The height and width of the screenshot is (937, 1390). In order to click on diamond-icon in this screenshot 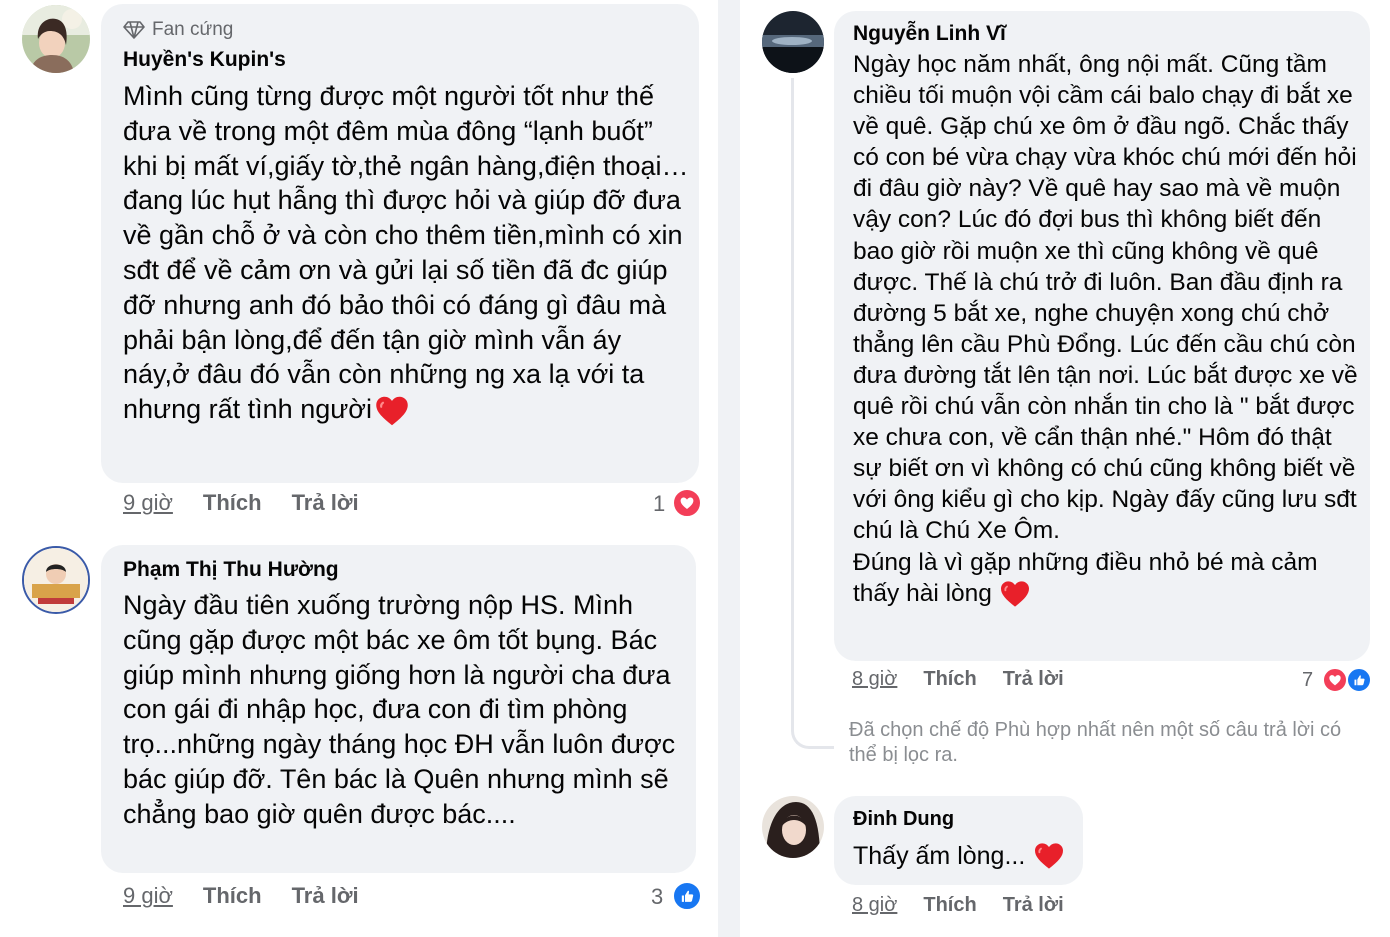, I will do `click(134, 30)`.